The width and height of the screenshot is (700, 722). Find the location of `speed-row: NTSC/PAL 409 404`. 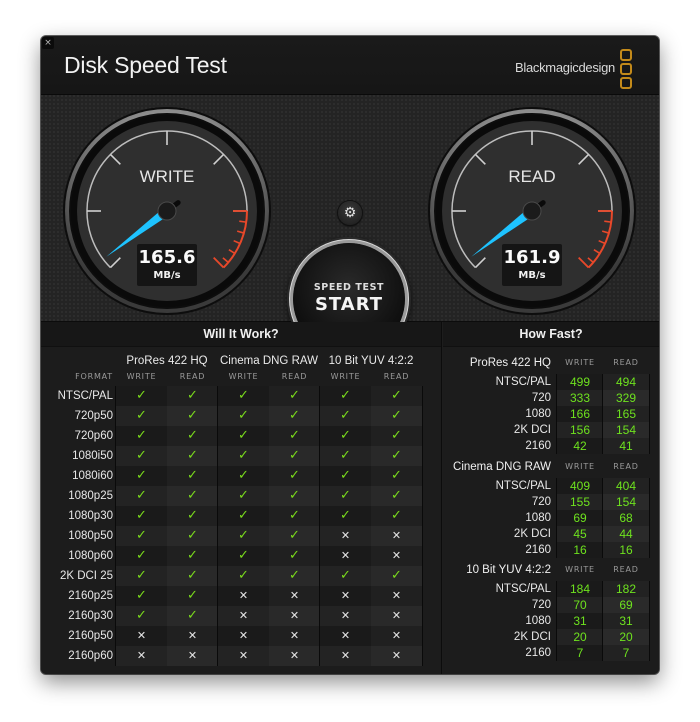

speed-row: NTSC/PAL 409 404 is located at coordinates (551, 486).